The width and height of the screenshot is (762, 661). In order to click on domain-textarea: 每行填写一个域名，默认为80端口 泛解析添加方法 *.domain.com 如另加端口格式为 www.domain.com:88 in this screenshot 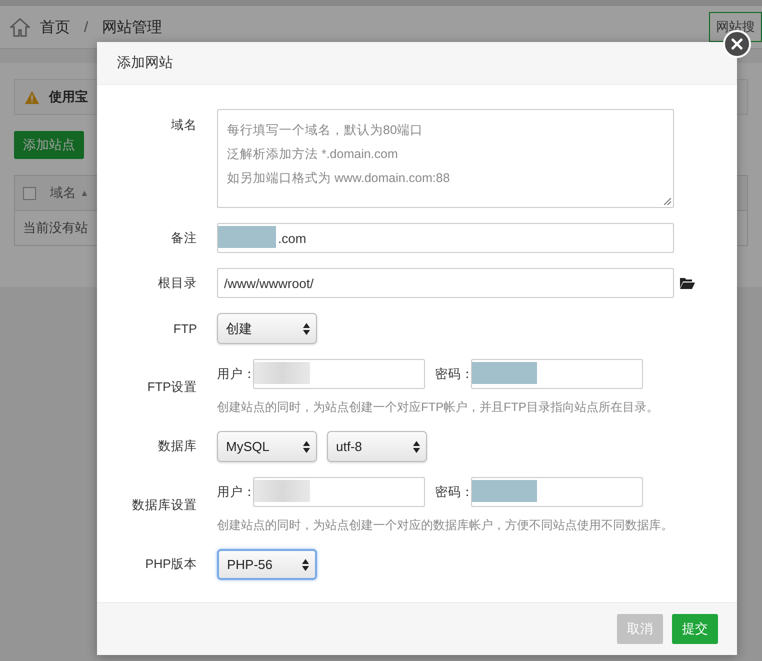, I will do `click(445, 158)`.